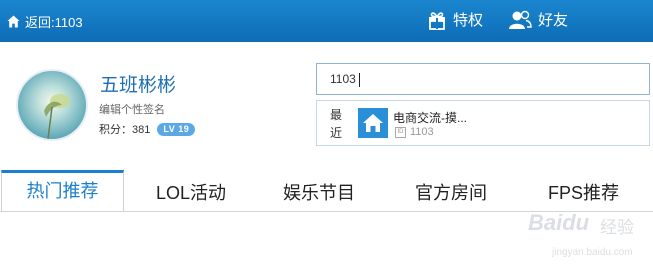  Describe the element at coordinates (176, 129) in the screenshot. I see `level-badge: LV 19` at that location.